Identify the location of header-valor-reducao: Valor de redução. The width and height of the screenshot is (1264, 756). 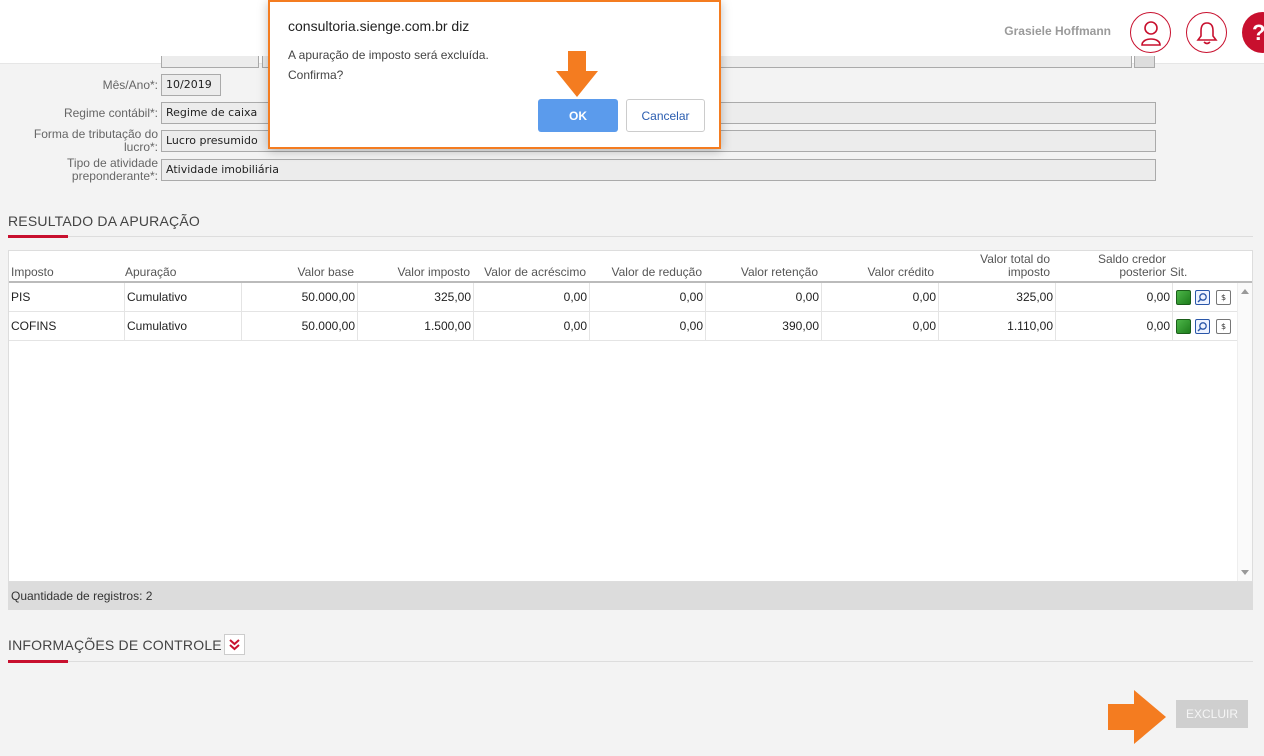
(646, 266).